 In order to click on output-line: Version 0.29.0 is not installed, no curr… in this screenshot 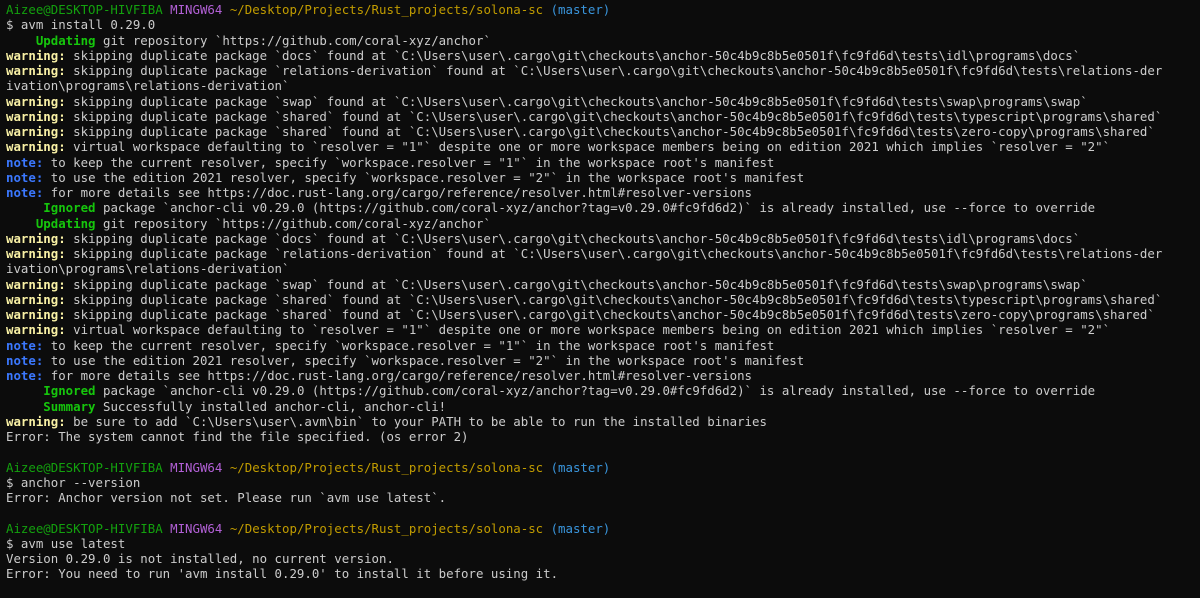, I will do `click(603, 558)`.